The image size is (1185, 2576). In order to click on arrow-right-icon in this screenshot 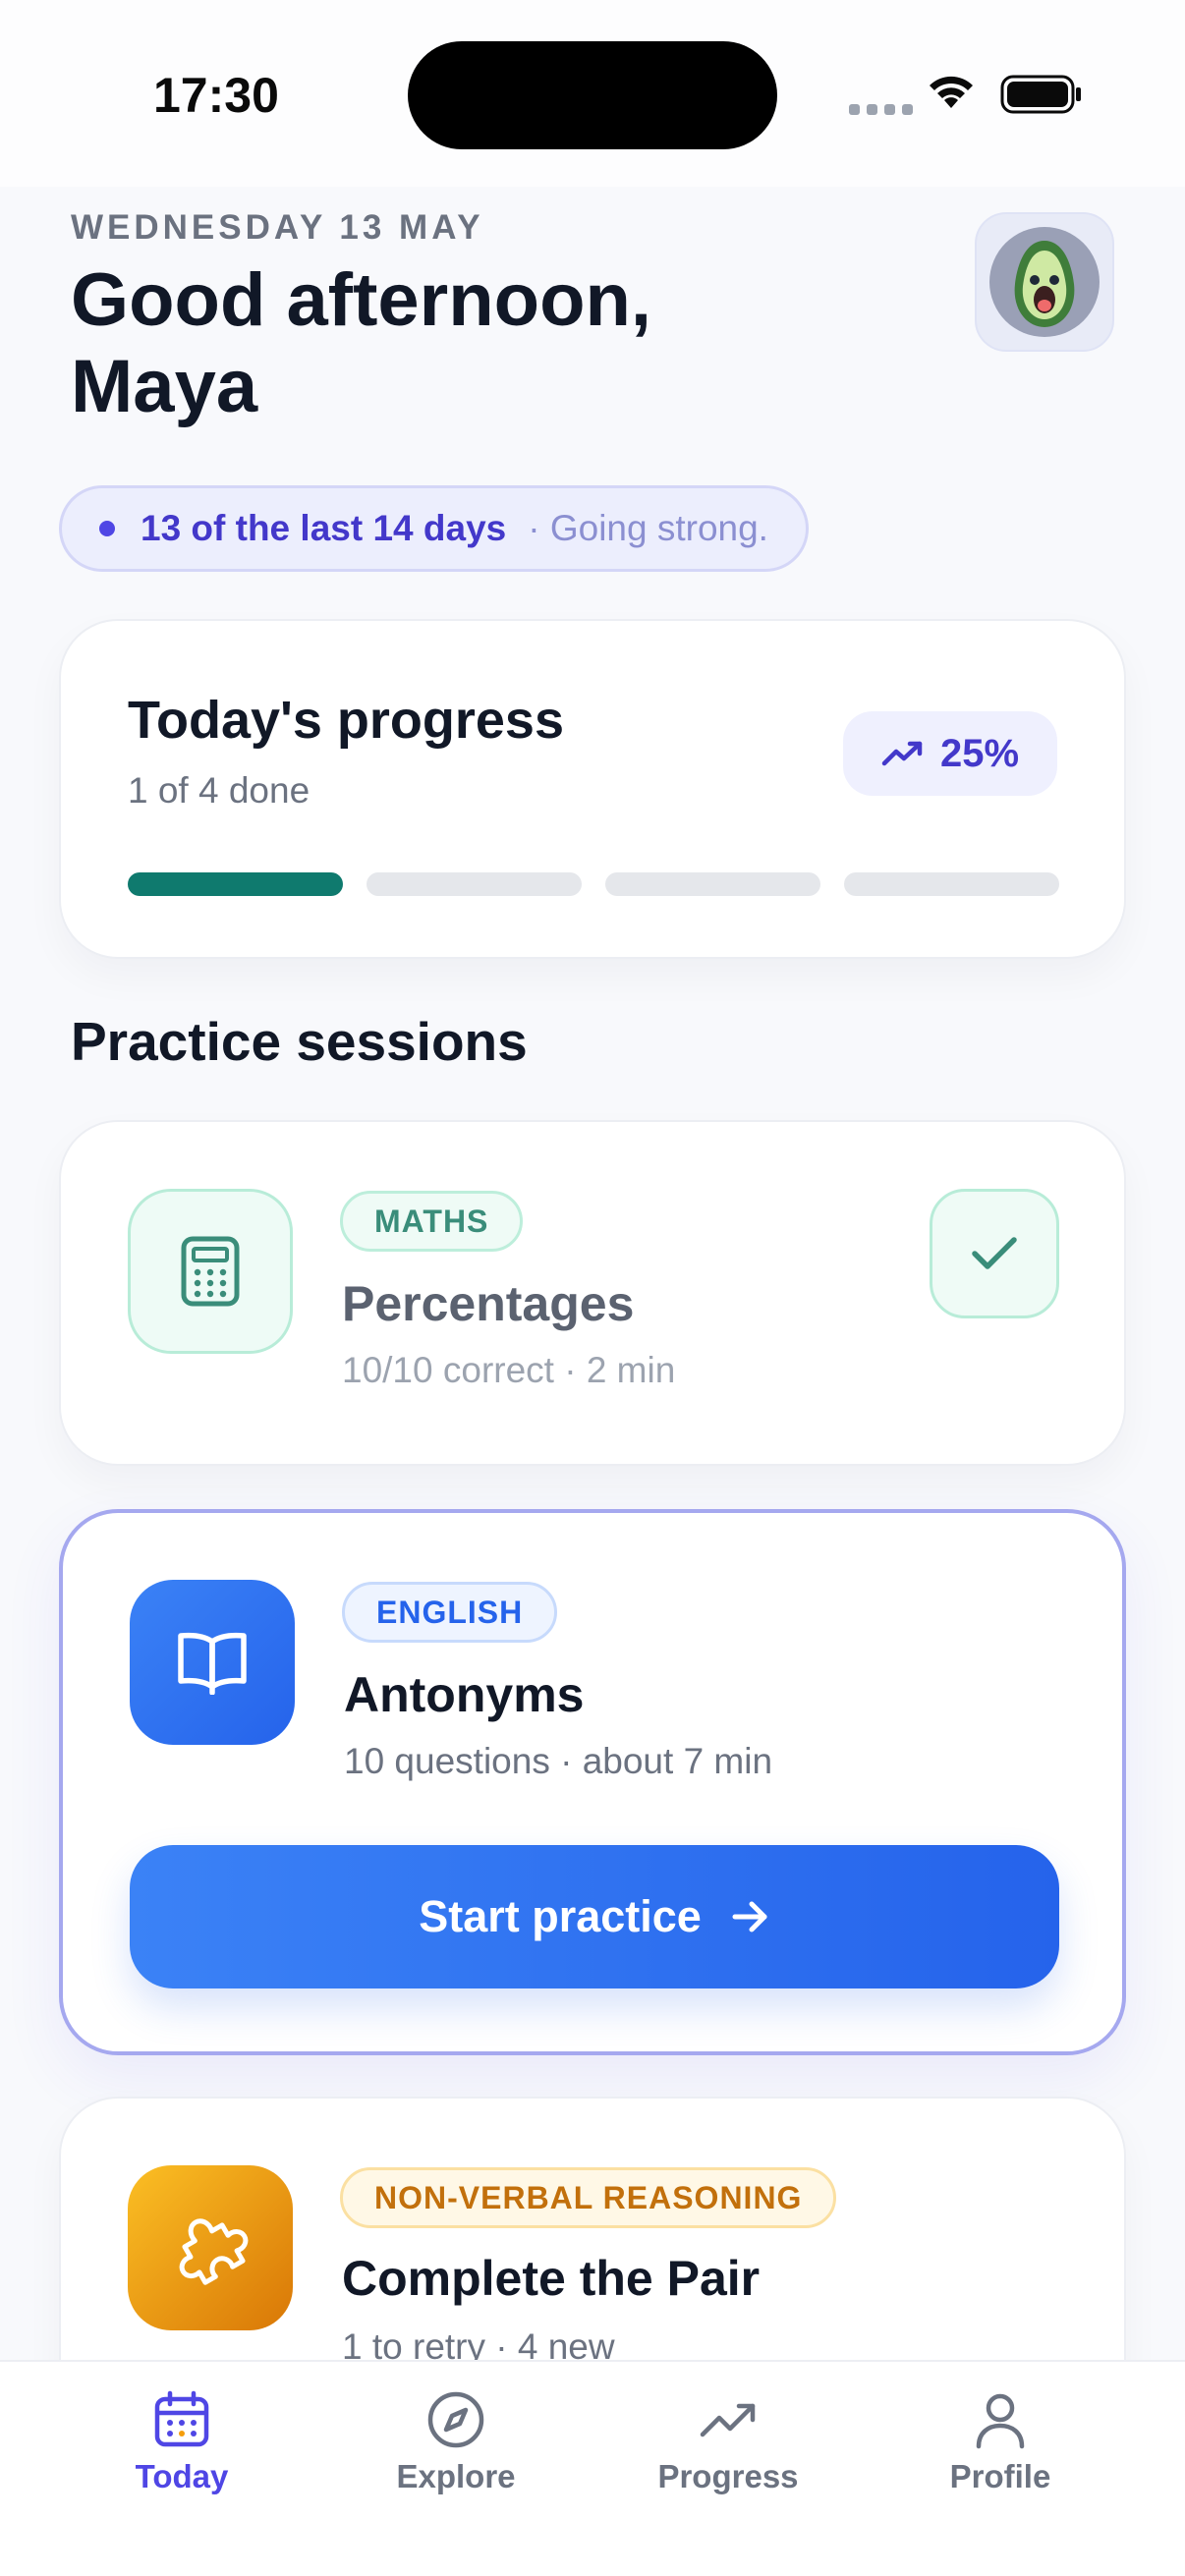, I will do `click(750, 1916)`.